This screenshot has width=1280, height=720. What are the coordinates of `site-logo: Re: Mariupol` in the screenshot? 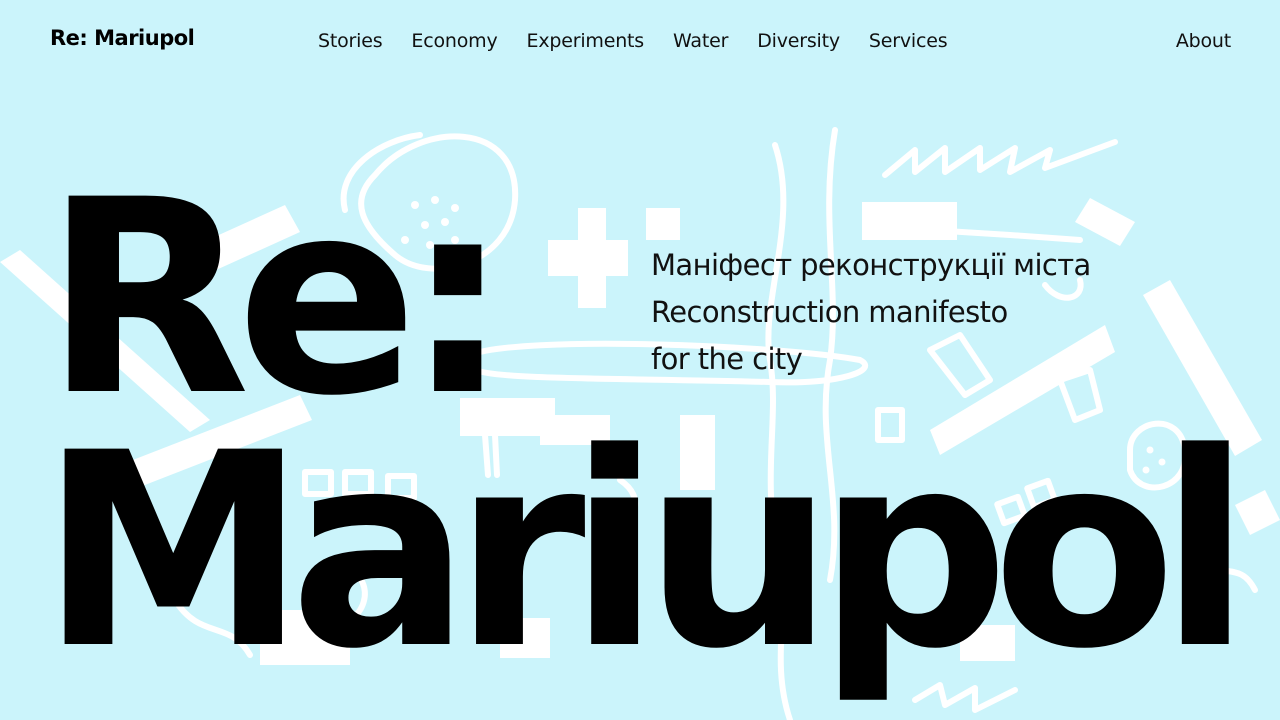 It's located at (122, 38).